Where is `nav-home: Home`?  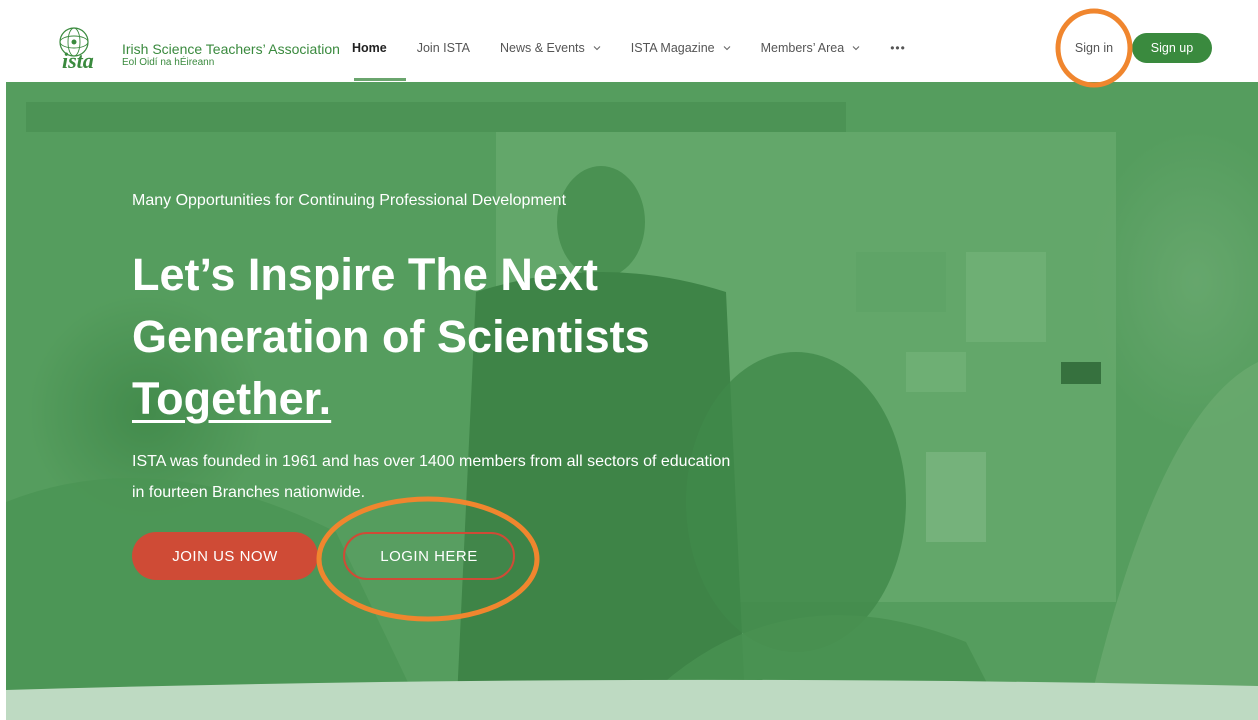 nav-home: Home is located at coordinates (369, 48).